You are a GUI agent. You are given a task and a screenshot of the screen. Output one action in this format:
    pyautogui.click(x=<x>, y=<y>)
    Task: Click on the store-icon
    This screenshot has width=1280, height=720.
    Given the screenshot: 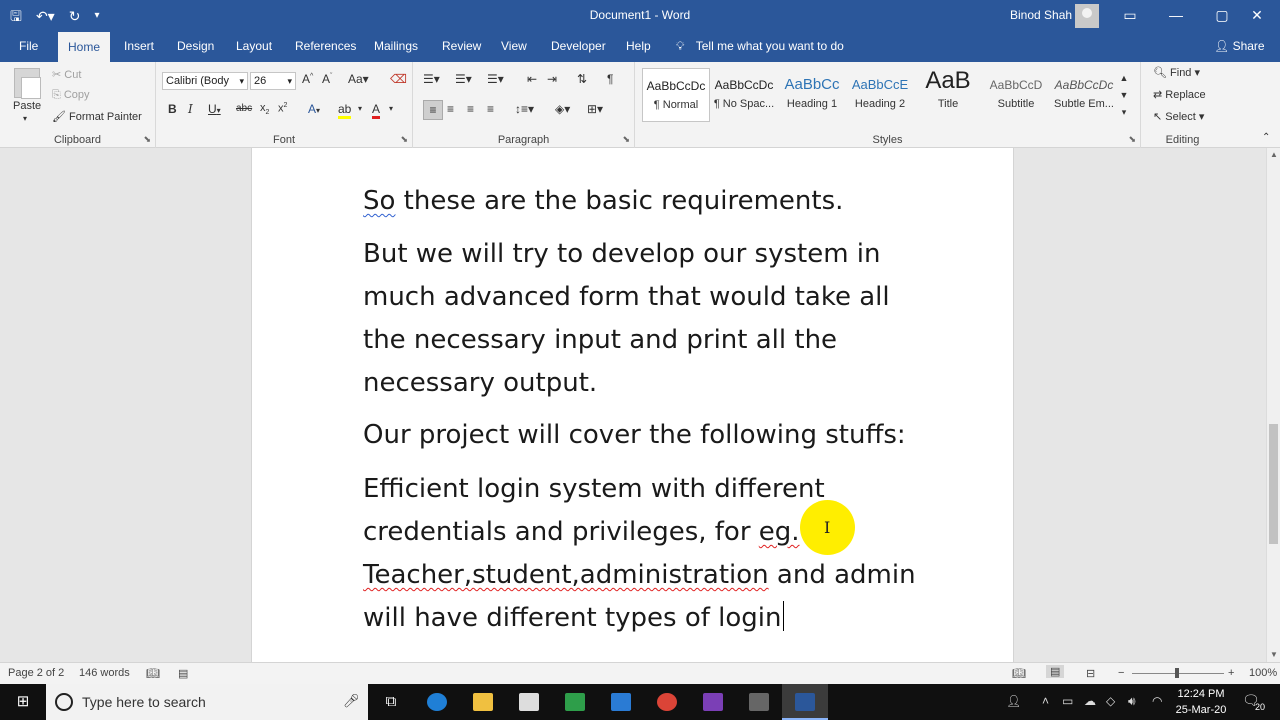 What is the action you would take?
    pyautogui.click(x=529, y=702)
    